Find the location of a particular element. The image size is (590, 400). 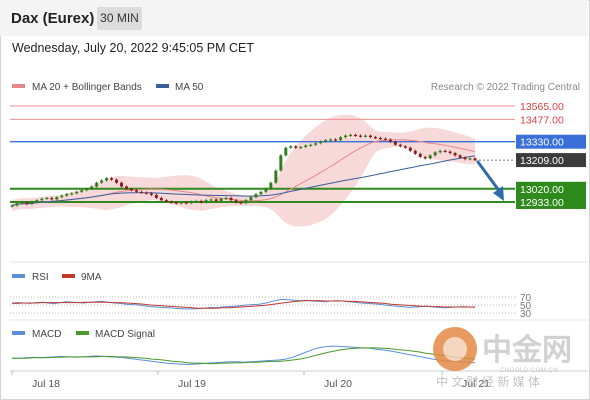

forecast-arrow-shaft is located at coordinates (489, 177).